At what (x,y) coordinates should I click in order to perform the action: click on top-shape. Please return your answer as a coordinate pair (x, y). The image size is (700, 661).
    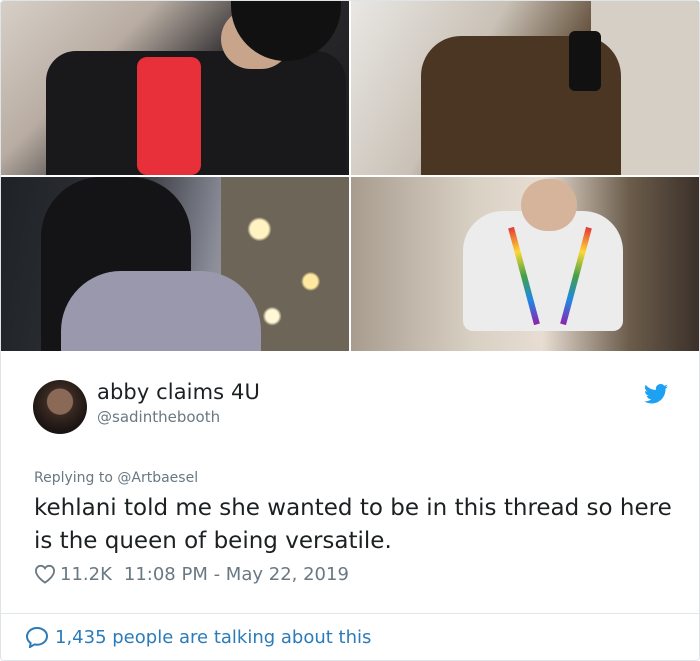
    Looking at the image, I should click on (161, 311).